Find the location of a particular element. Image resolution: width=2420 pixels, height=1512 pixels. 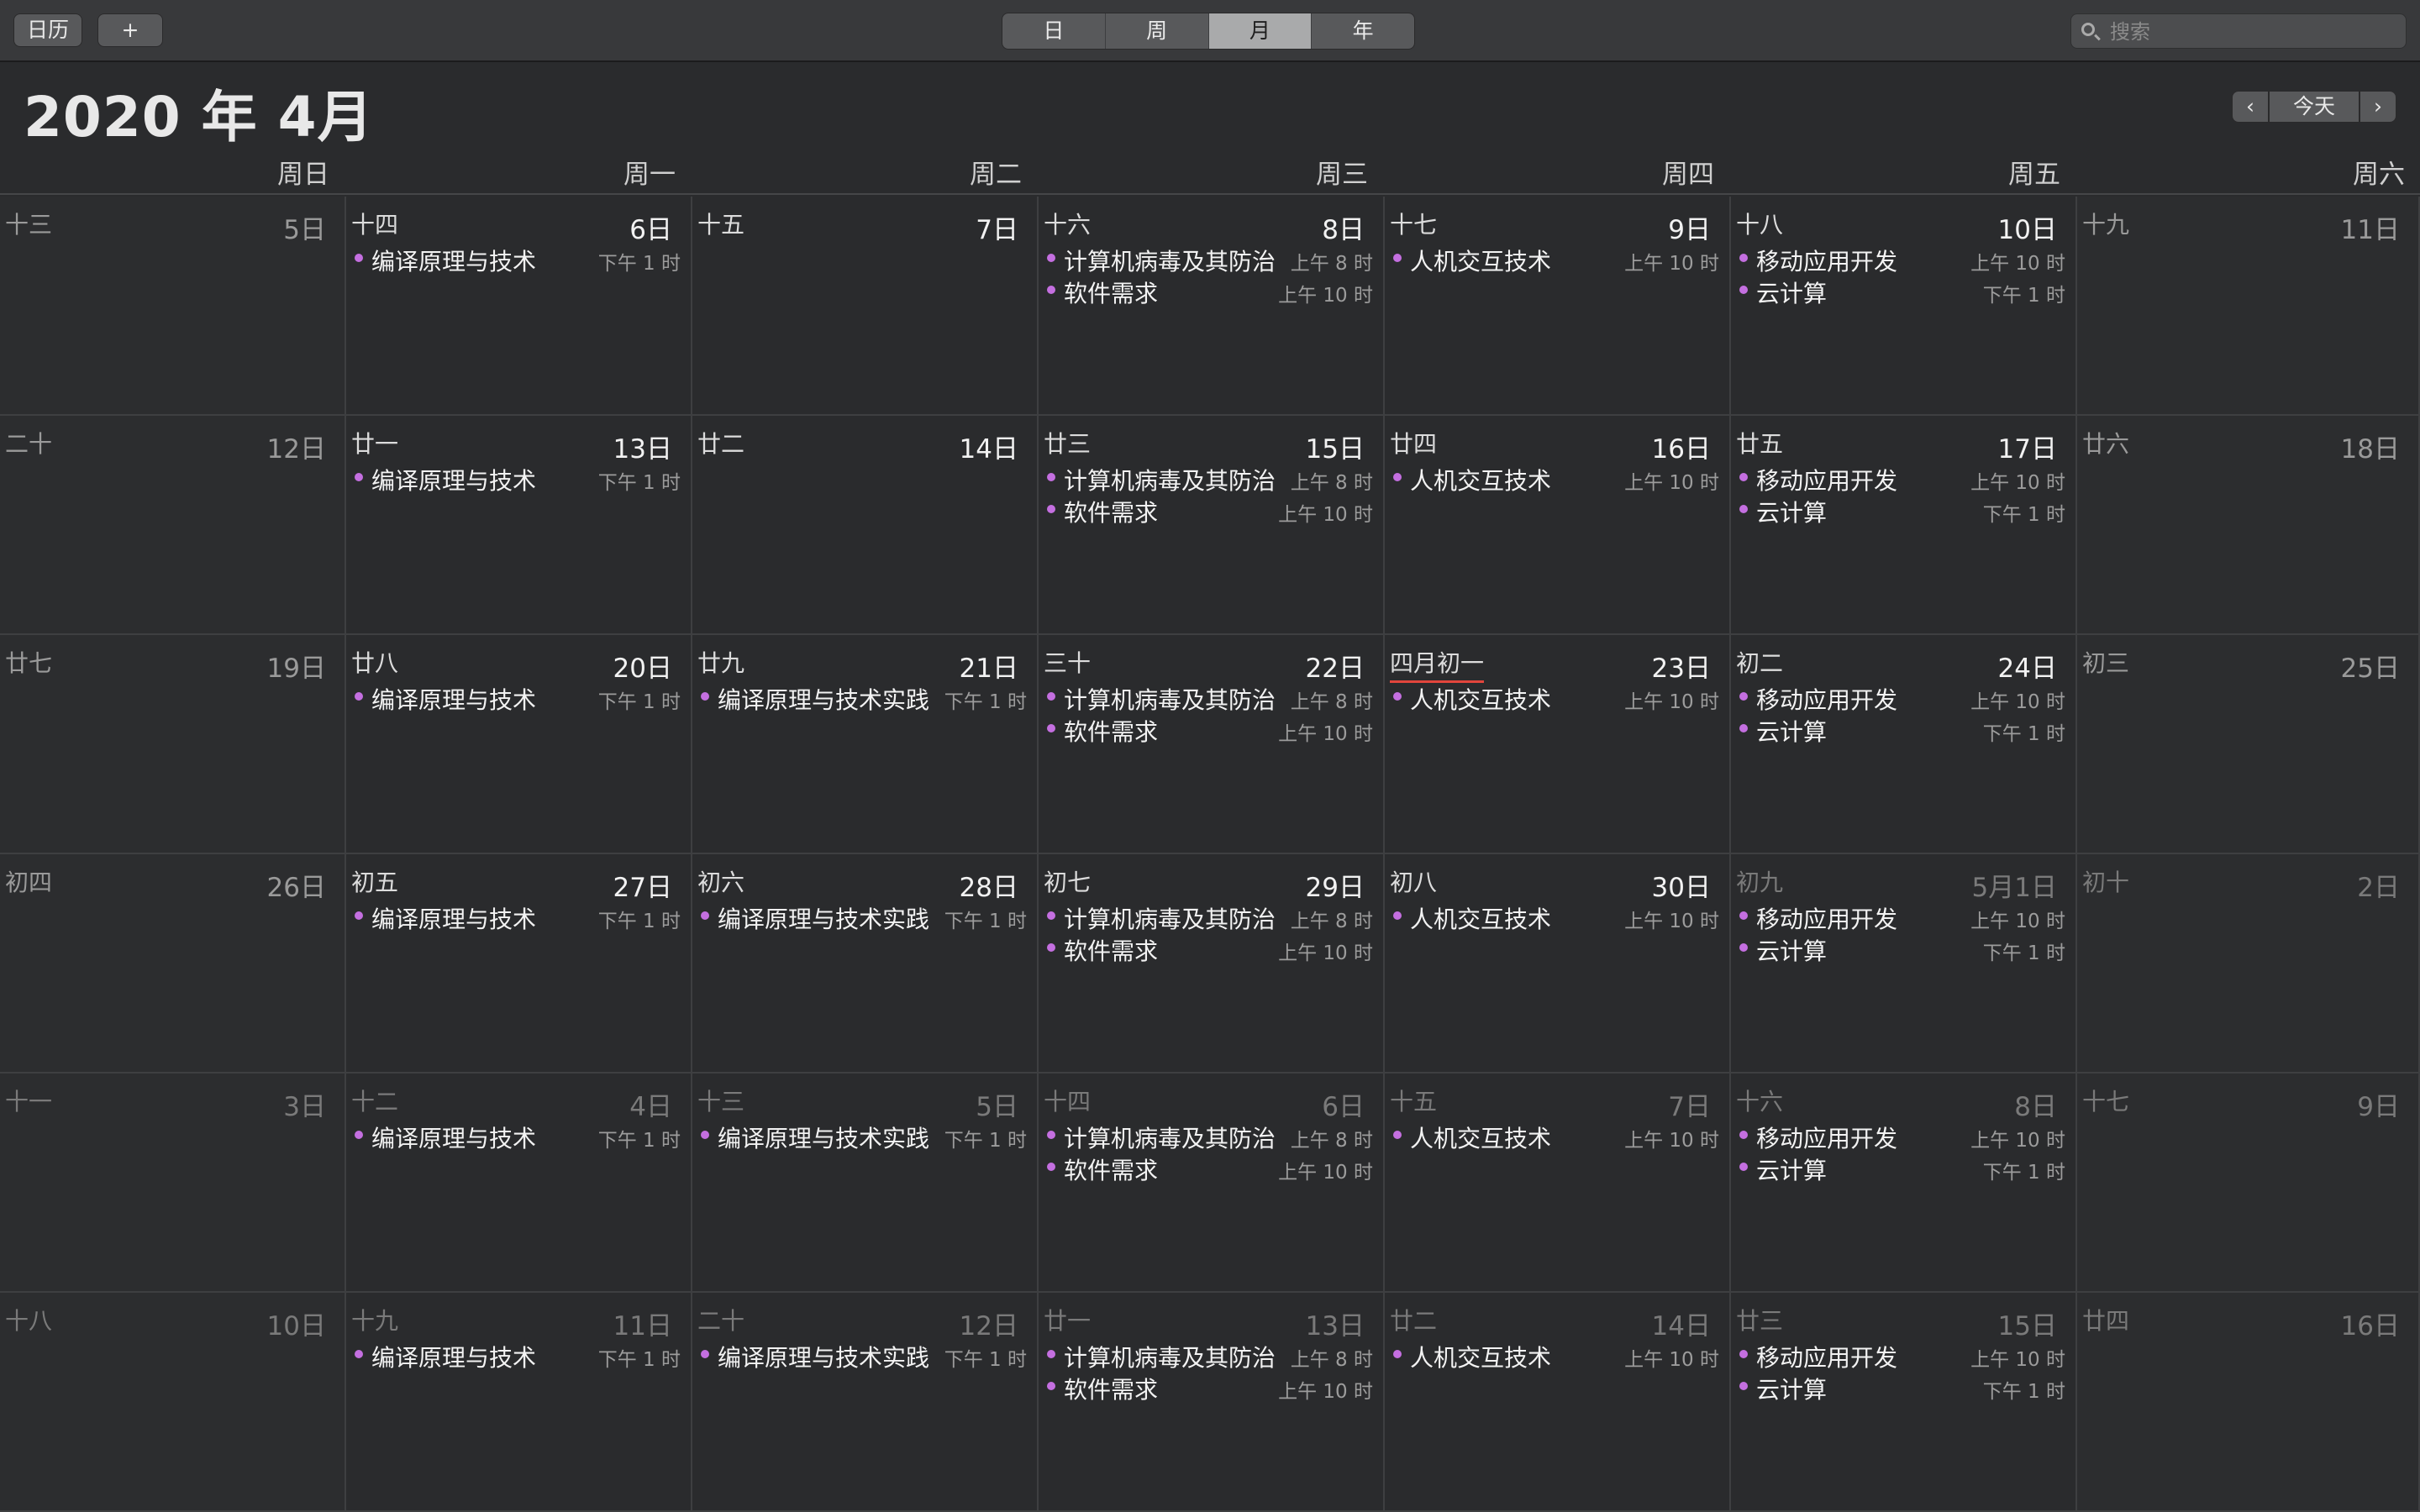

day-cell: 廿二 14日 人机交互技术 上午 10 时 is located at coordinates (1558, 1402).